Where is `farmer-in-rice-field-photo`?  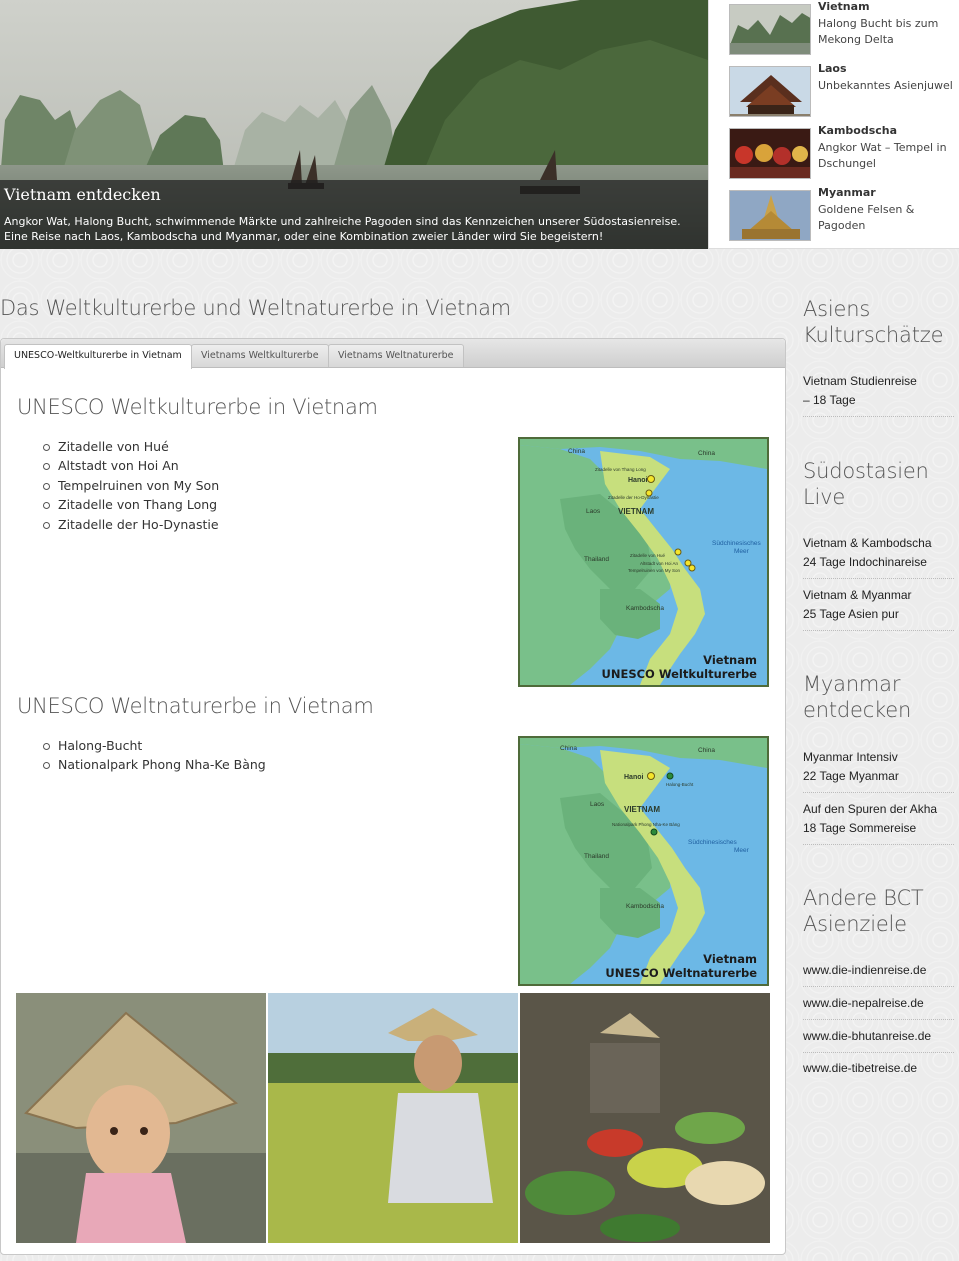
farmer-in-rice-field-photo is located at coordinates (393, 1118).